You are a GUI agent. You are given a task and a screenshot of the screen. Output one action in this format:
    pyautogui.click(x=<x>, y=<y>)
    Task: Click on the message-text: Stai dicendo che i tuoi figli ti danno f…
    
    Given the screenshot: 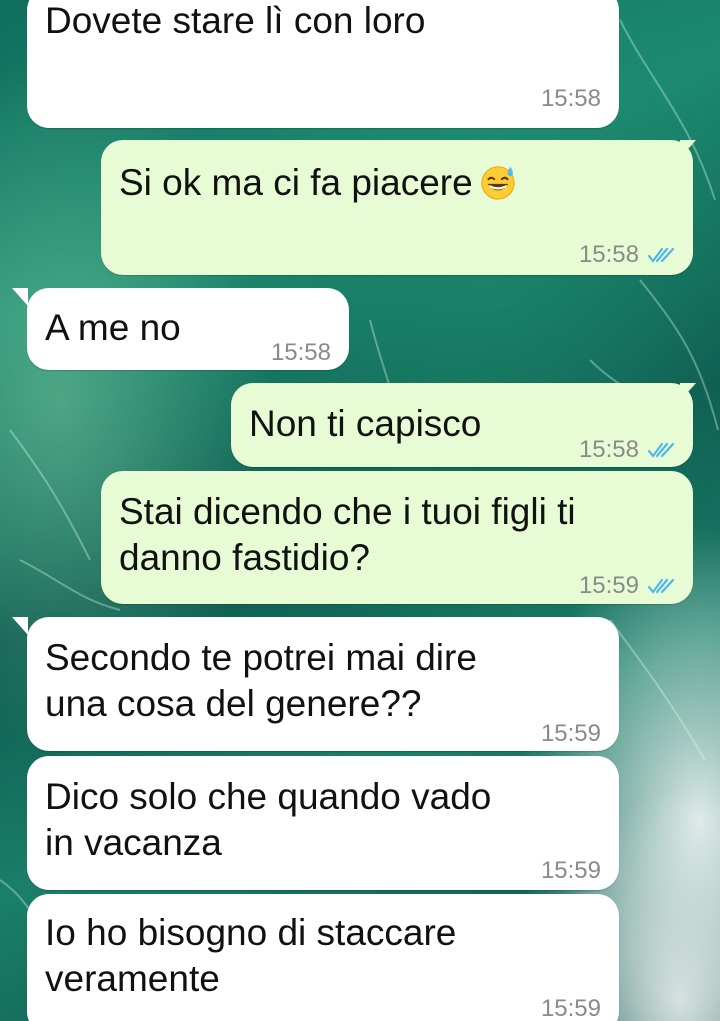 What is the action you would take?
    pyautogui.click(x=347, y=534)
    